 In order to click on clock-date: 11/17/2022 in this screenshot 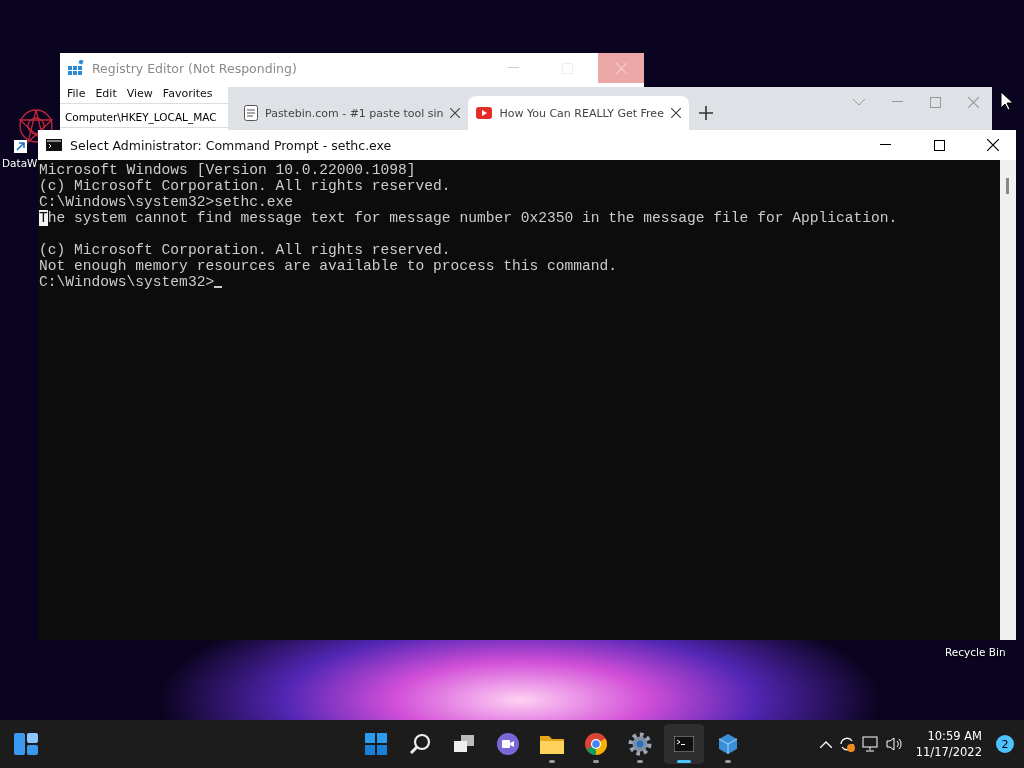, I will do `click(948, 752)`.